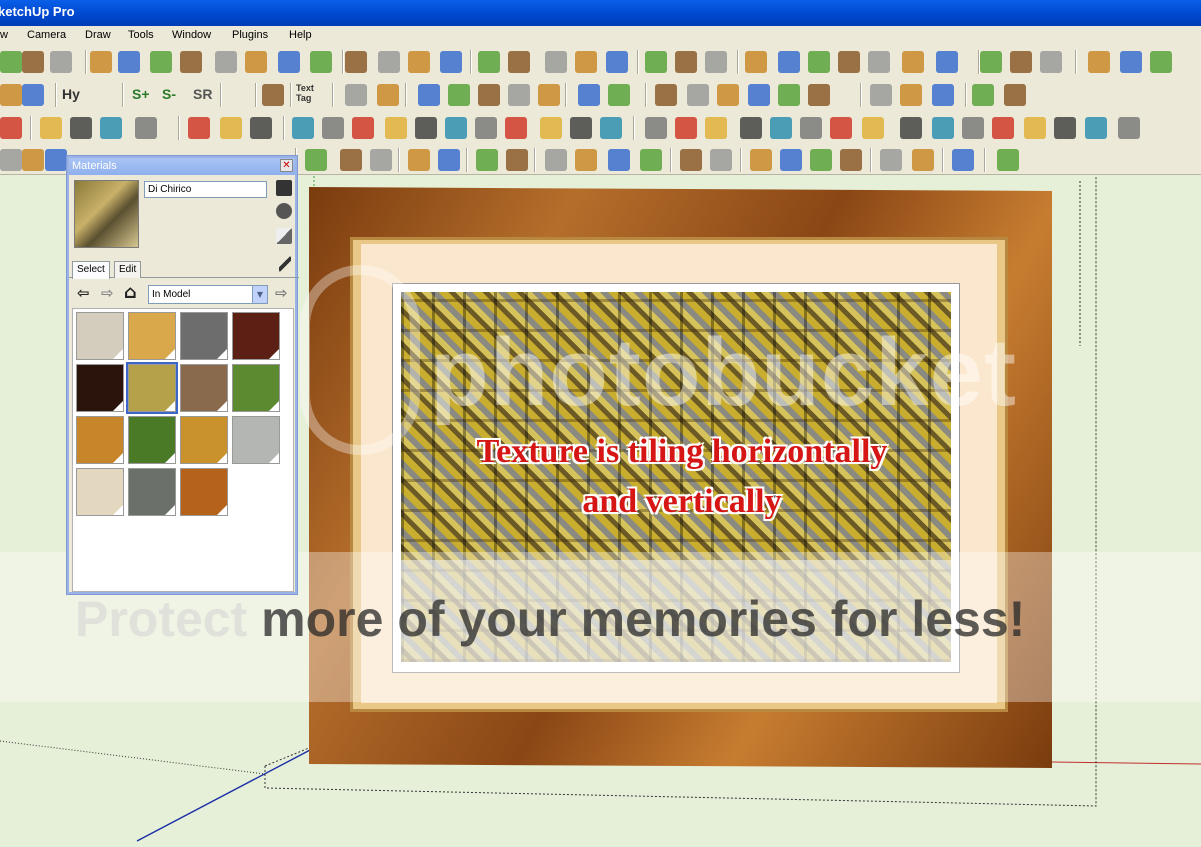 The width and height of the screenshot is (1201, 847). I want to click on material-swatch-gold-stripes, so click(204, 440).